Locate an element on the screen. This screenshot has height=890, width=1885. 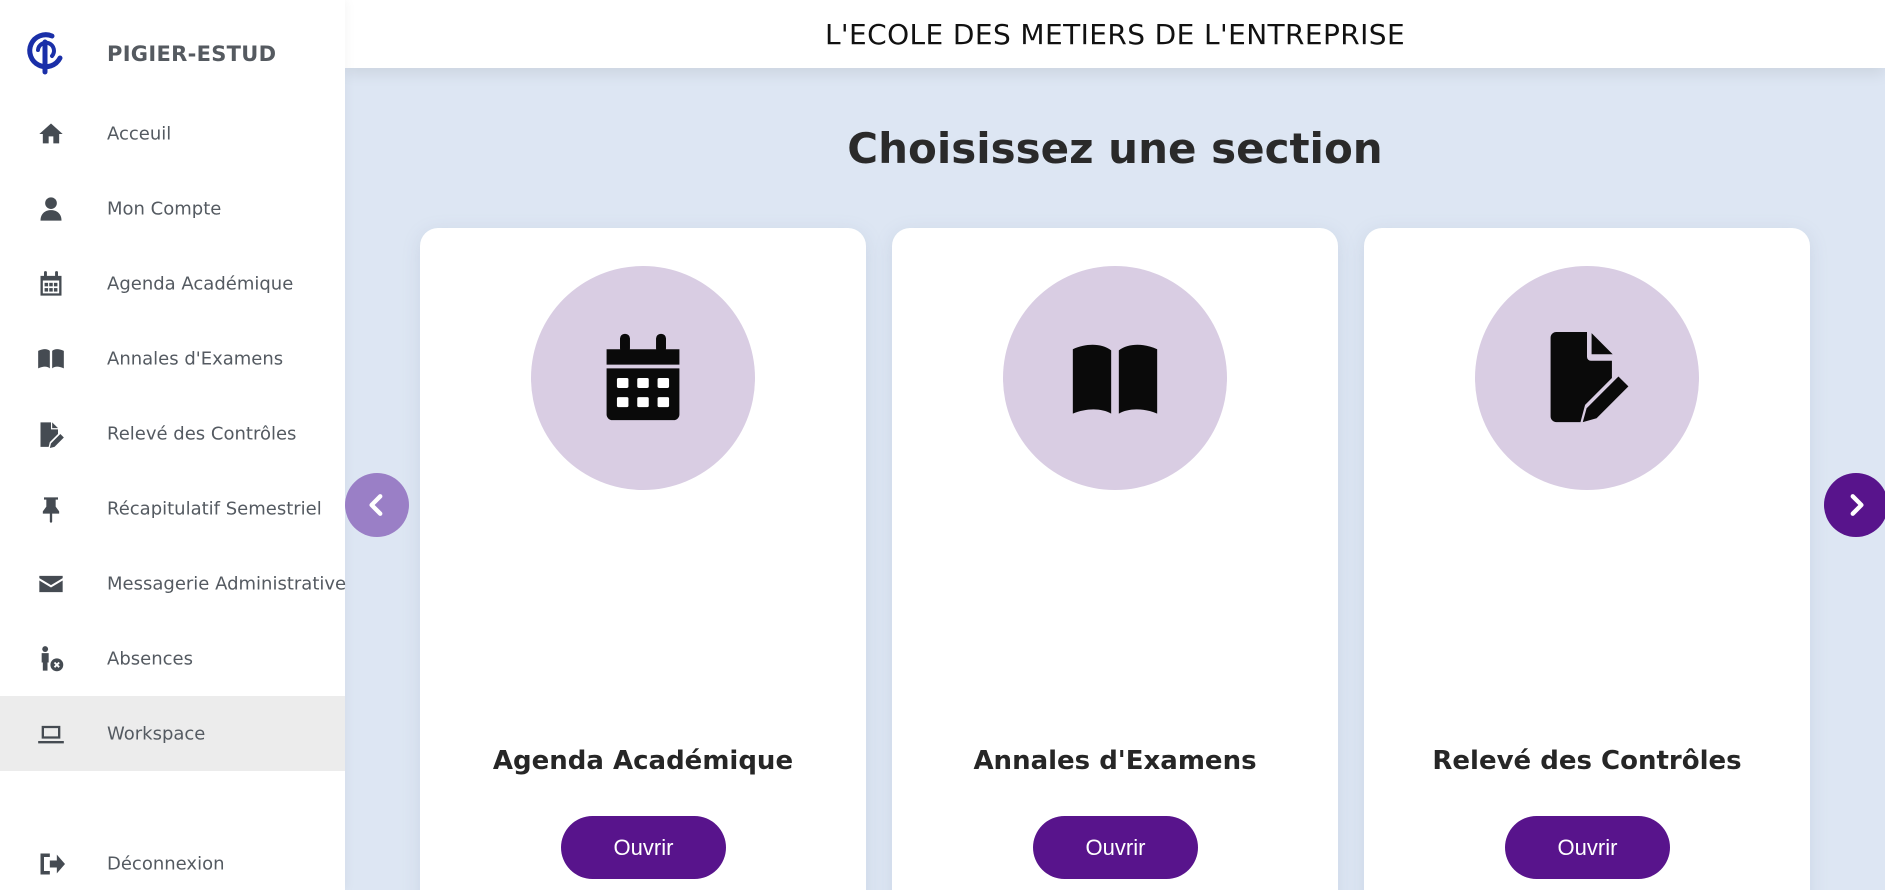
sidebar-item-label: Mon Compte is located at coordinates (164, 208).